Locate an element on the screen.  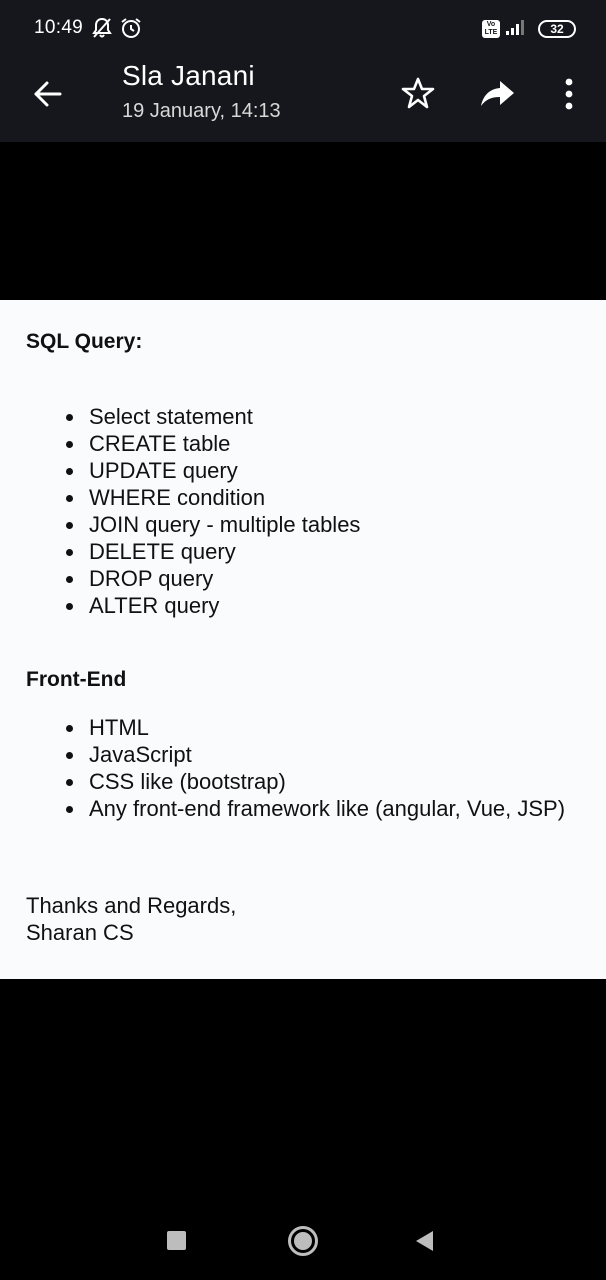
list-item: WHERE condition is located at coordinates (180, 497).